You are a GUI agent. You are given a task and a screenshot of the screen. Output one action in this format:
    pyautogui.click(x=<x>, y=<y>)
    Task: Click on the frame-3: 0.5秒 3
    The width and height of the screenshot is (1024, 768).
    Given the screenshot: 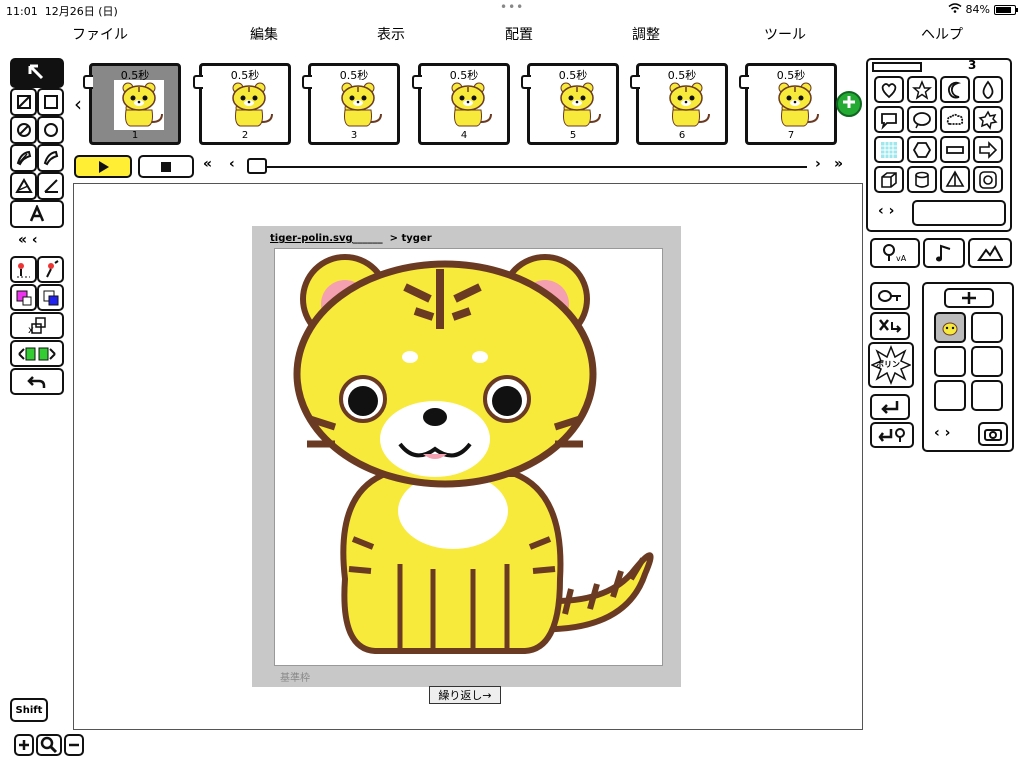 What is the action you would take?
    pyautogui.click(x=351, y=104)
    